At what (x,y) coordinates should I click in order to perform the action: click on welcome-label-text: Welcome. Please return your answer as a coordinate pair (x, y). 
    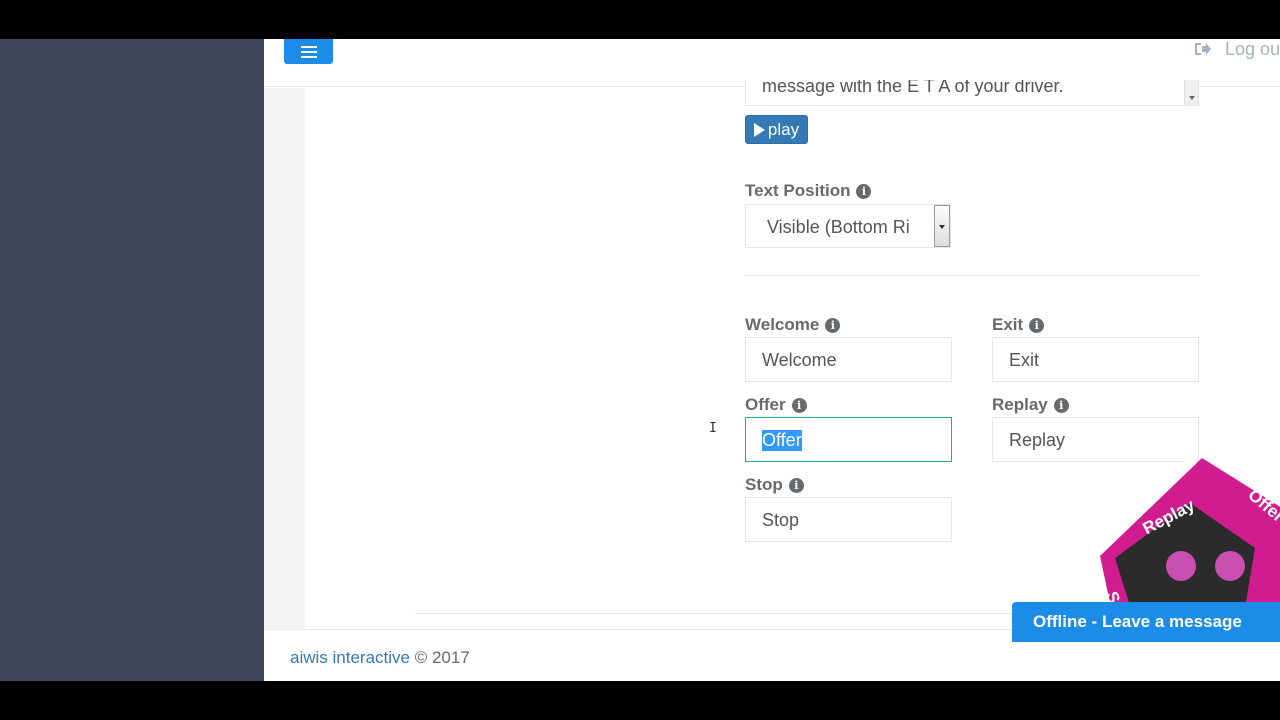
    Looking at the image, I should click on (782, 324).